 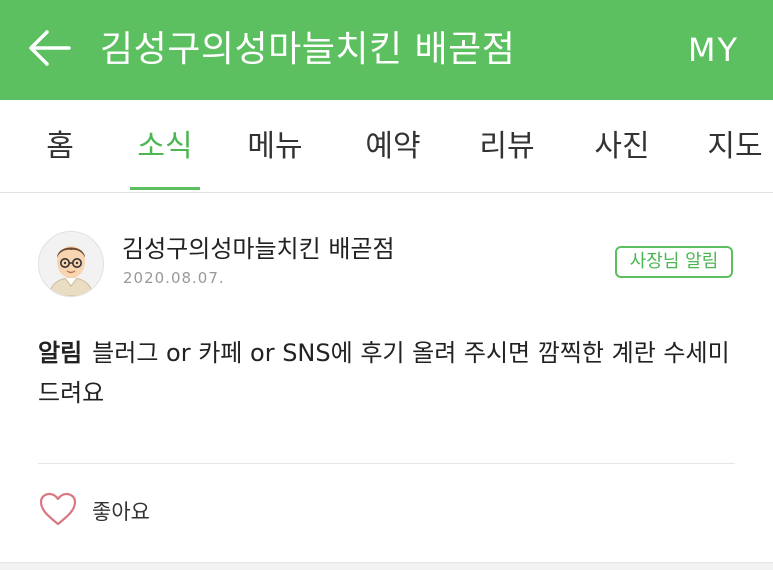 What do you see at coordinates (308, 49) in the screenshot?
I see `page-title: 김성구의성마늘치킨 배곧점` at bounding box center [308, 49].